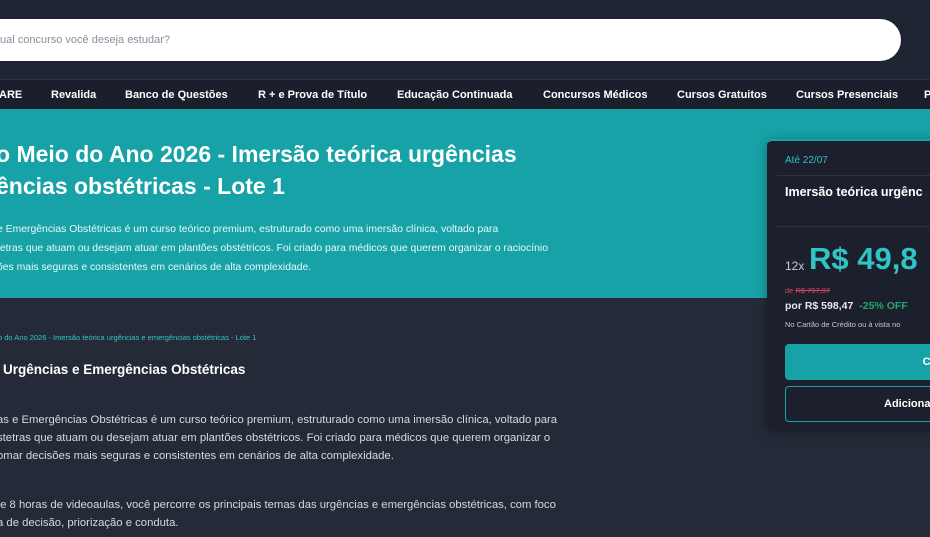 The height and width of the screenshot is (537, 930). What do you see at coordinates (142, 186) in the screenshot?
I see `course-title-line: ências obstétricas - Lote 1` at bounding box center [142, 186].